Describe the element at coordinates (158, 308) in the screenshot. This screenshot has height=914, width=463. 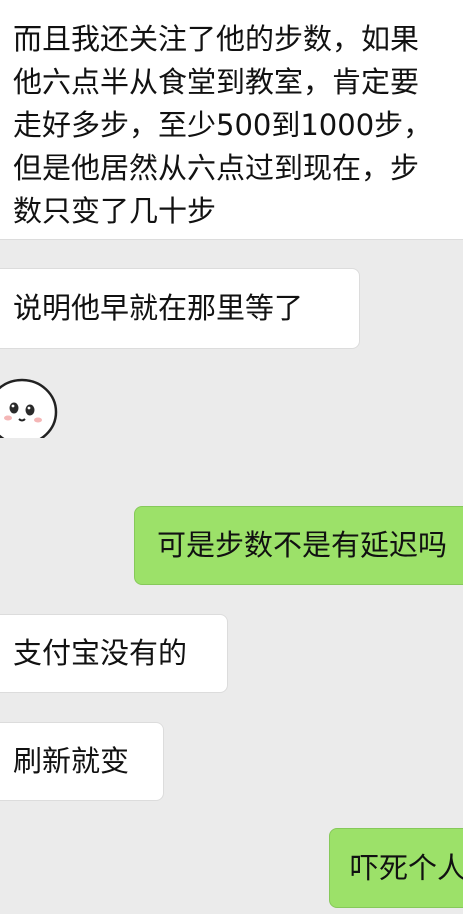
I see `message-text: 说明他早就在那里等了` at that location.